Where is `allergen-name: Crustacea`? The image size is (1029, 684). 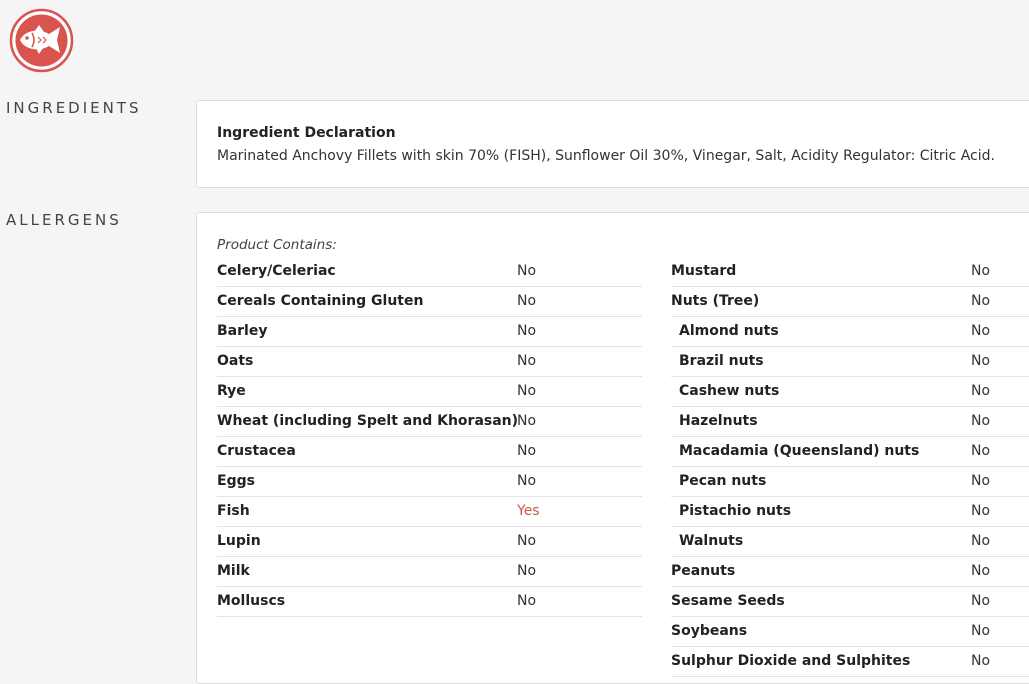 allergen-name: Crustacea is located at coordinates (256, 451).